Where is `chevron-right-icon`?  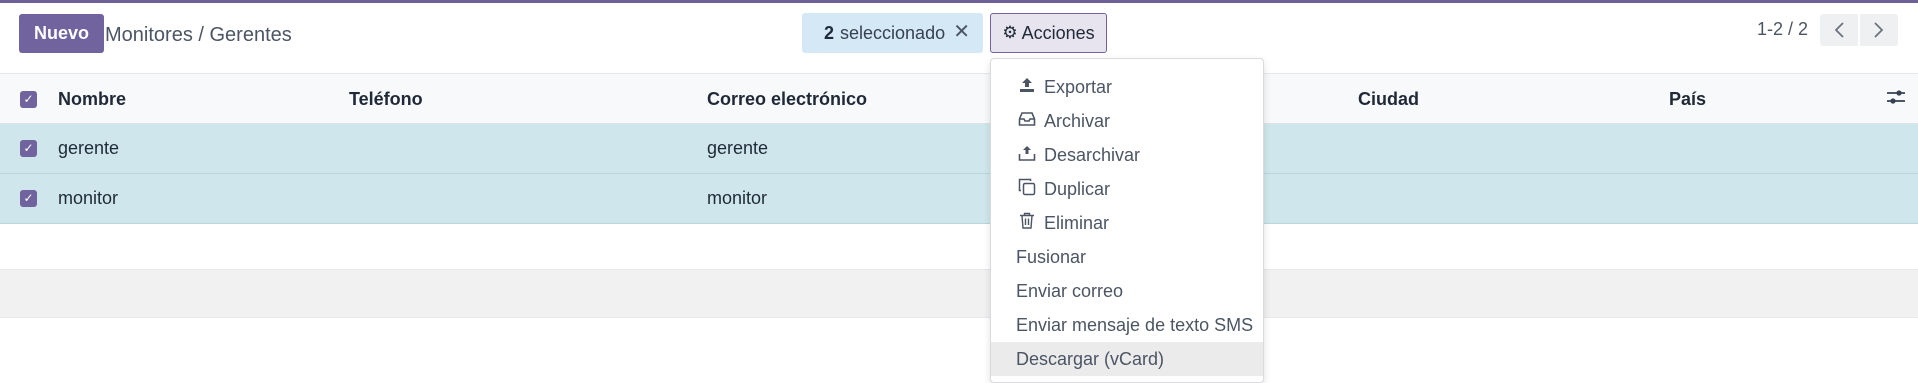
chevron-right-icon is located at coordinates (1879, 30).